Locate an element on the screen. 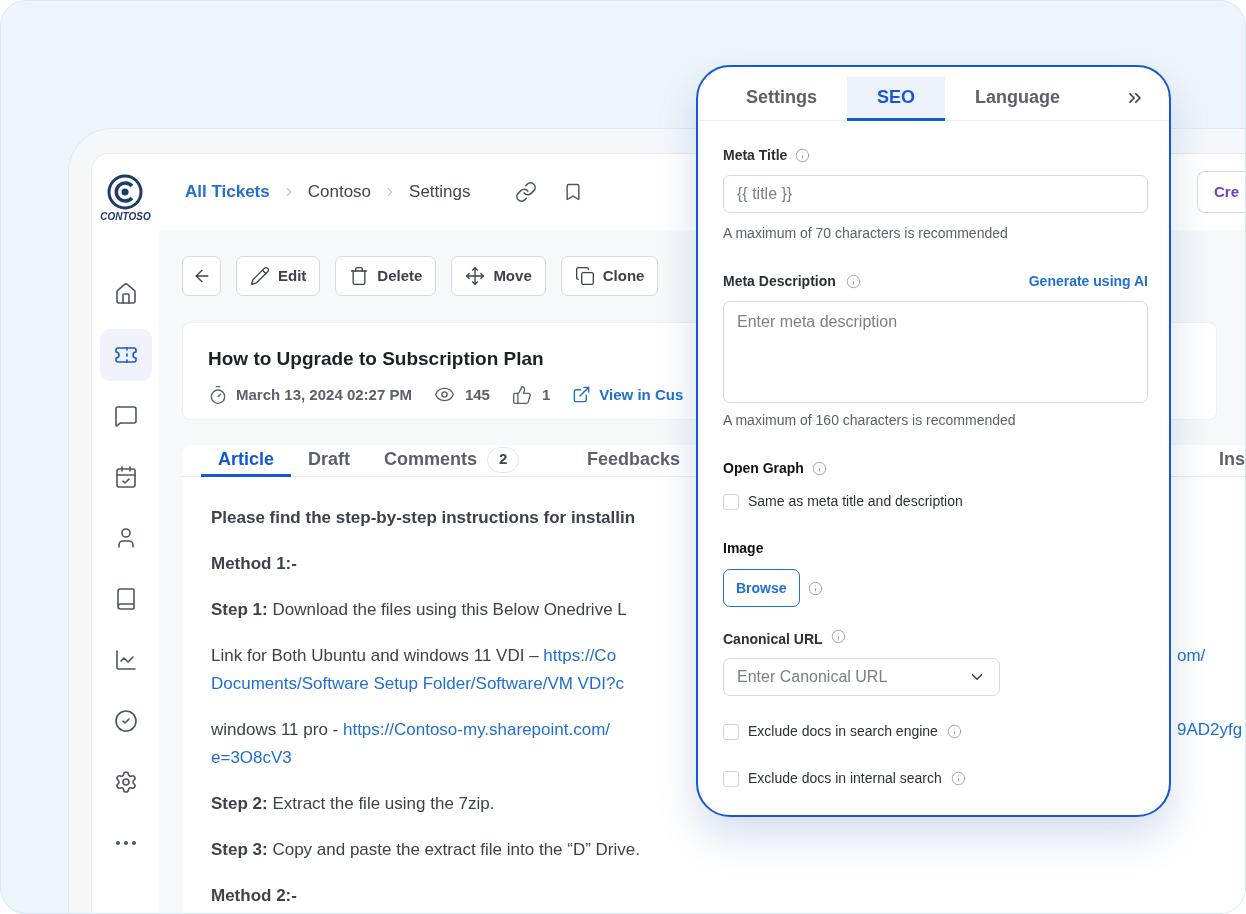  create-button: Cre is located at coordinates (1221, 192).